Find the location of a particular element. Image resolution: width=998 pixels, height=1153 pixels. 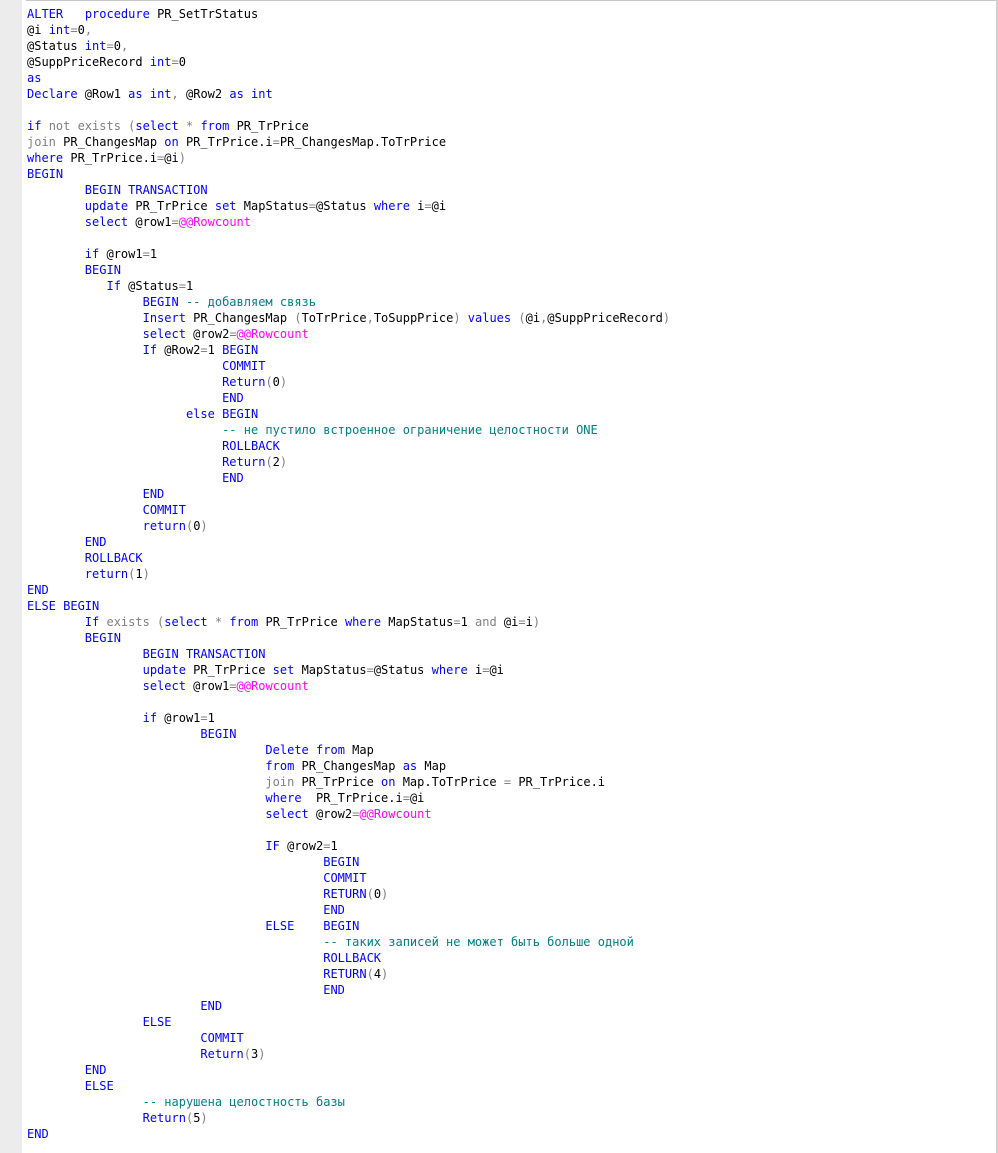

code-line: RETURN(4) is located at coordinates (348, 974).